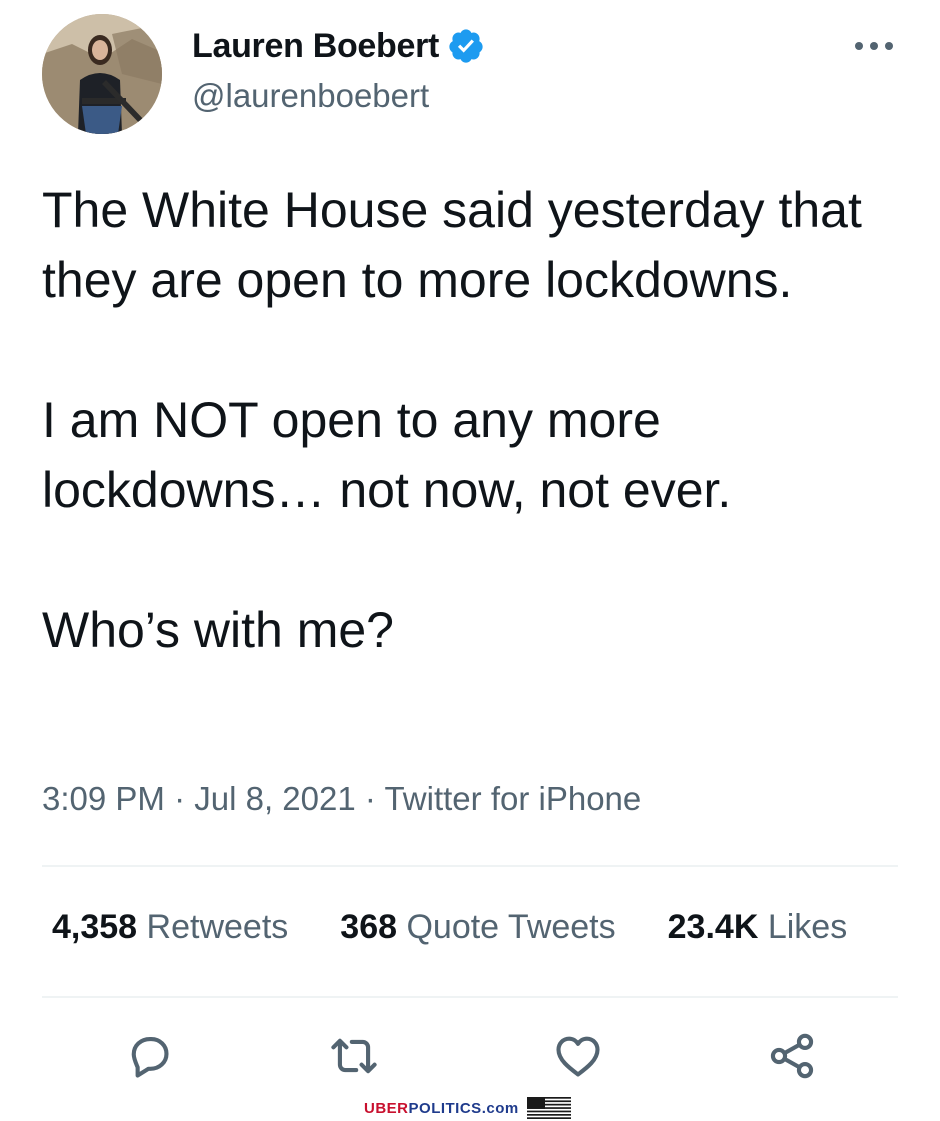 This screenshot has height=1121, width=940. I want to click on flag-icon, so click(548, 1108).